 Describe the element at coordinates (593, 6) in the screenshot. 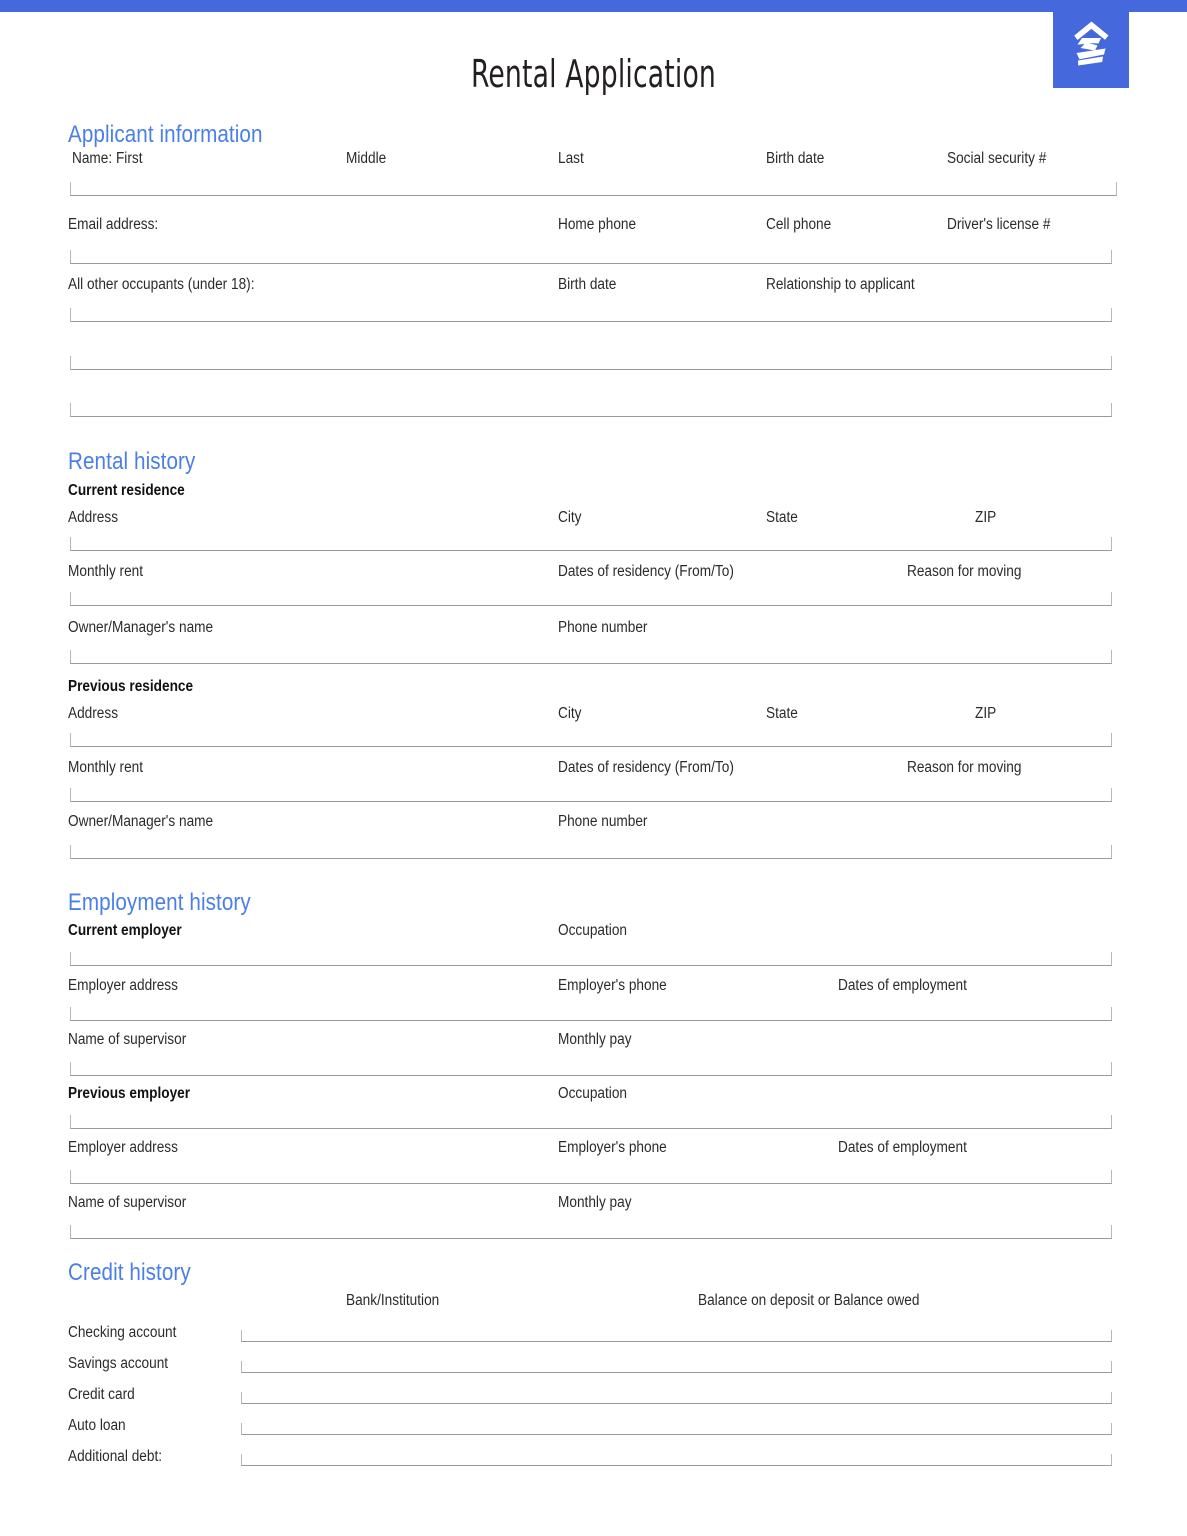

I see `top-accent-bar` at that location.